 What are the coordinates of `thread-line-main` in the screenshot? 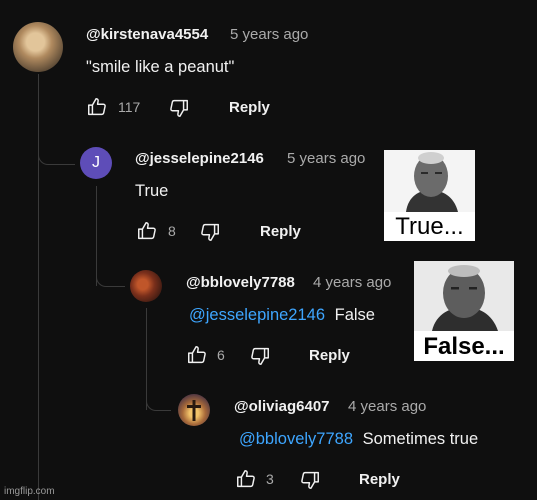 It's located at (38, 287).